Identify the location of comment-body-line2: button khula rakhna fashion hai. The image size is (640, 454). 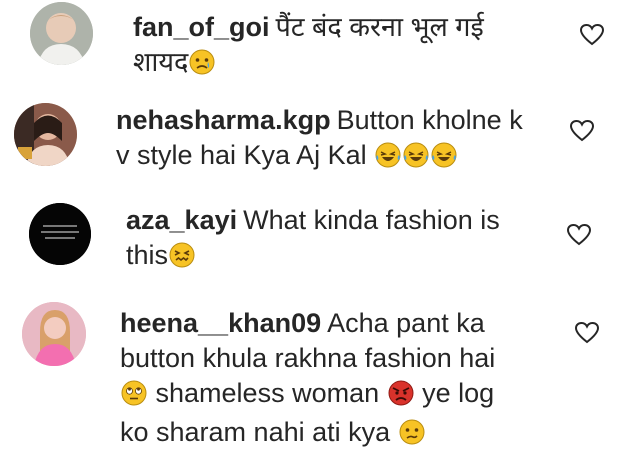
(308, 358).